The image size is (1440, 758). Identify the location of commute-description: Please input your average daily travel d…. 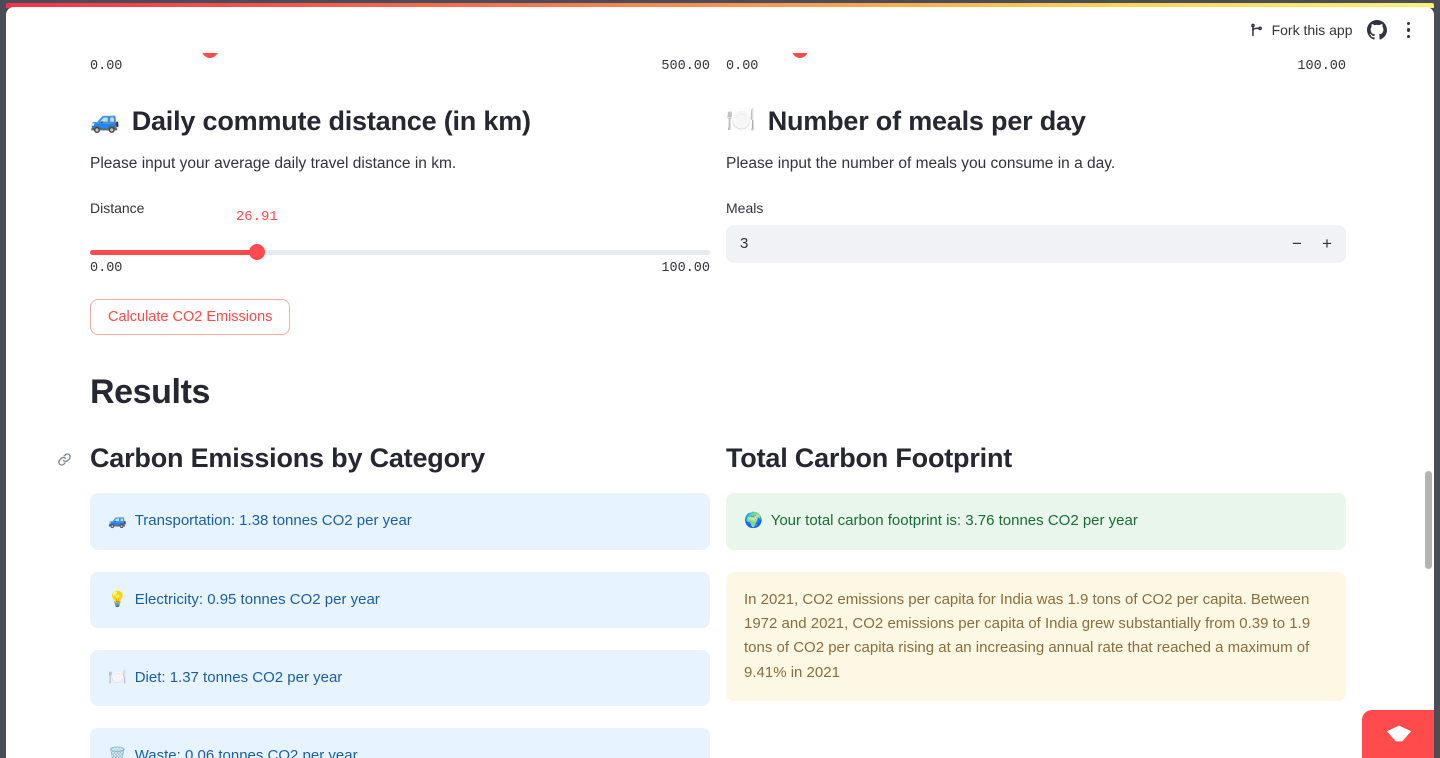
(273, 164).